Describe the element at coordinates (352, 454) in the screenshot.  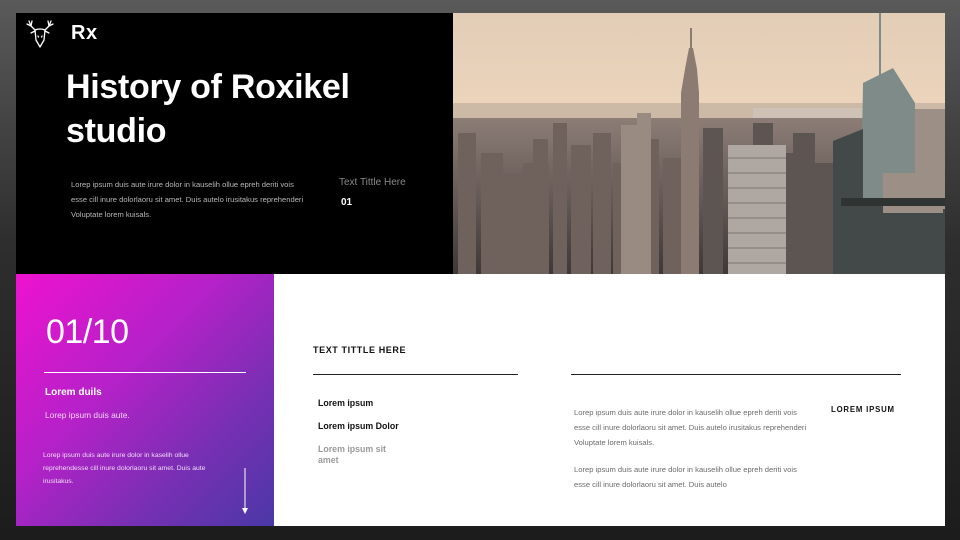
I see `list-item: Lorem ipsum sit amet` at that location.